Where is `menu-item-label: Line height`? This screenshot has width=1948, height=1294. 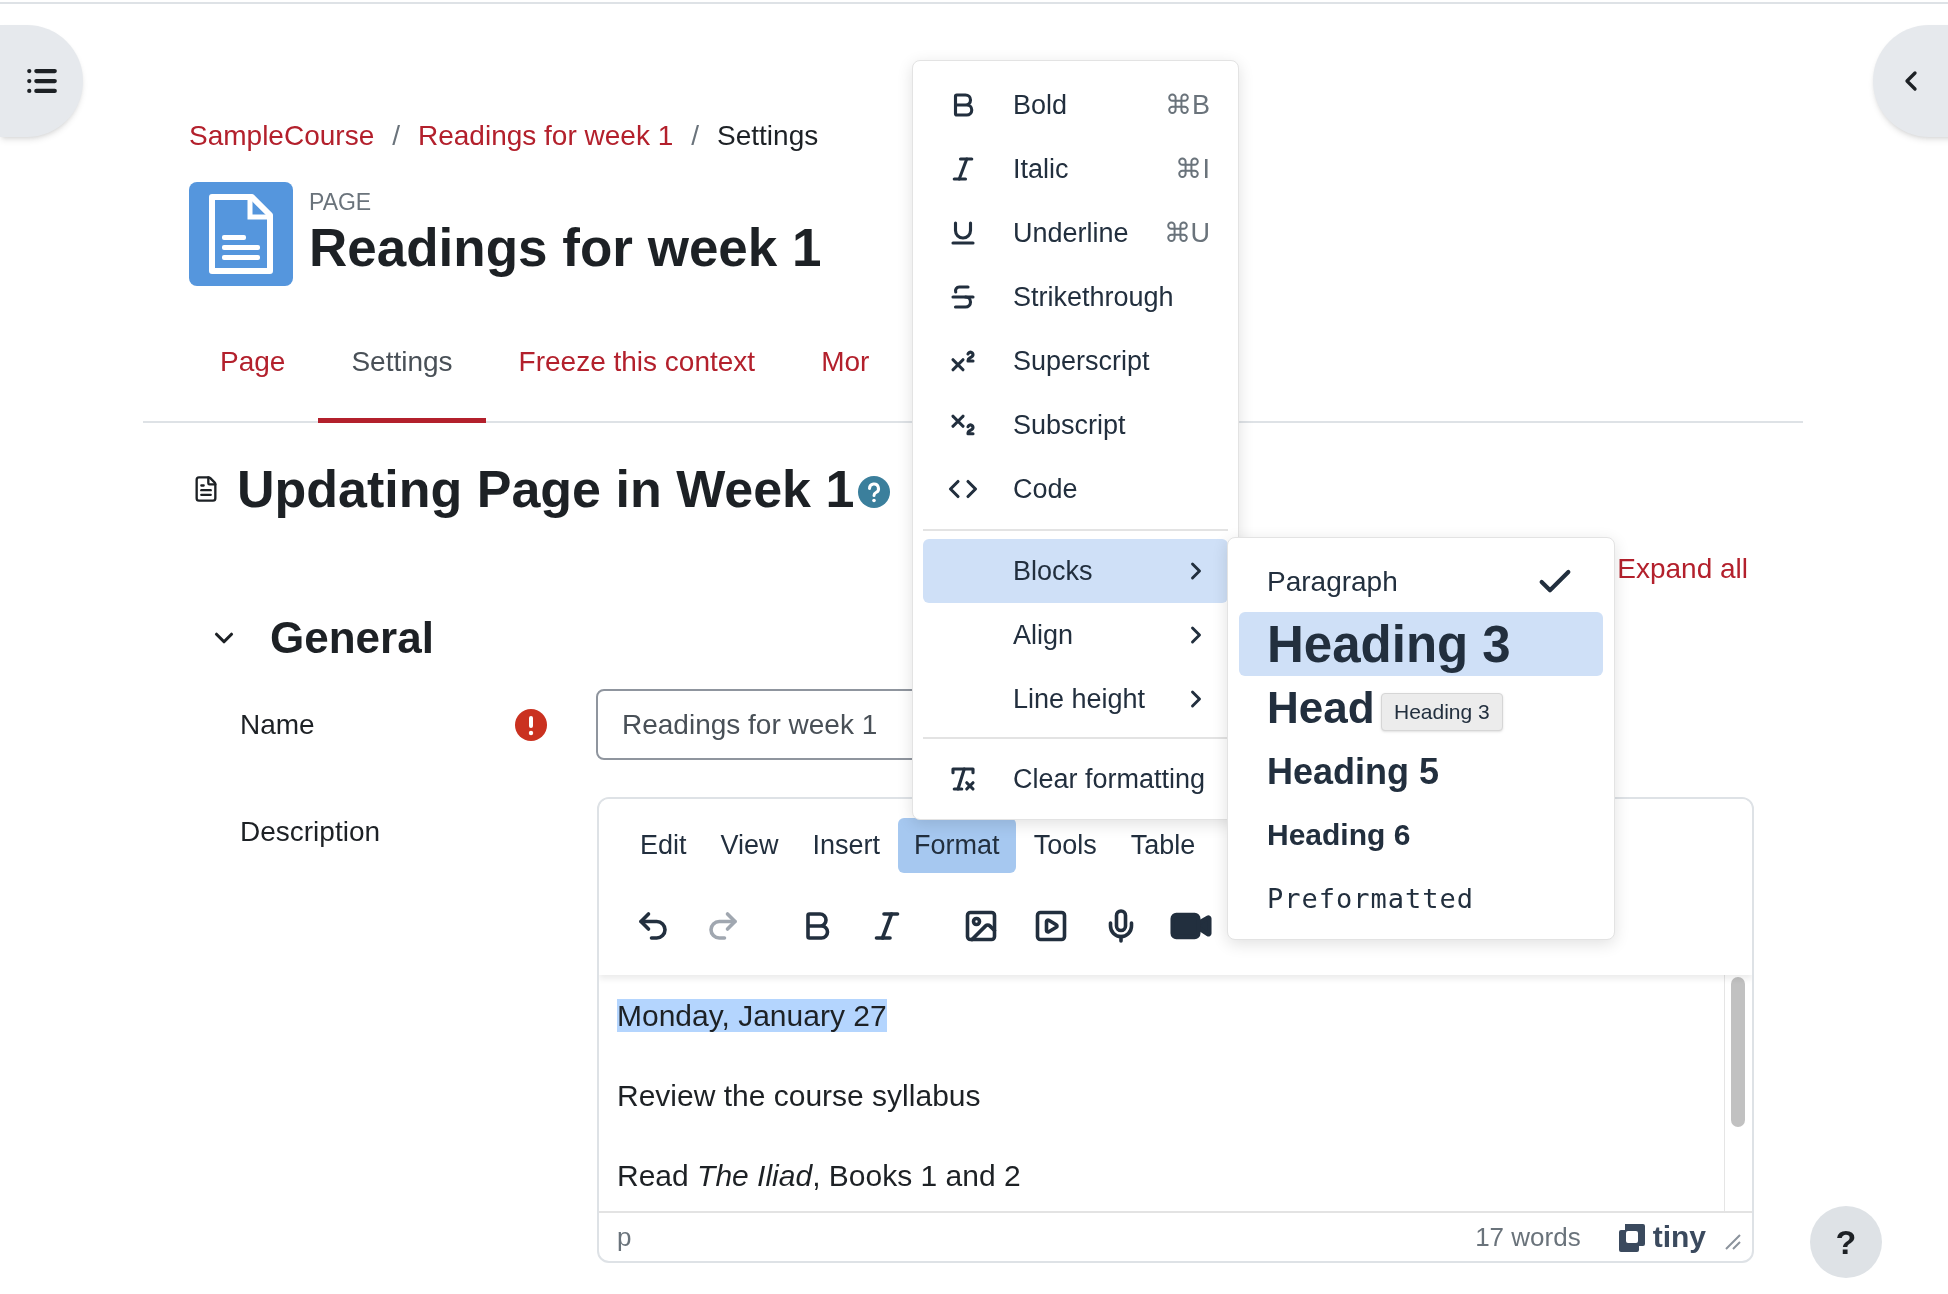
menu-item-label: Line height is located at coordinates (1079, 699).